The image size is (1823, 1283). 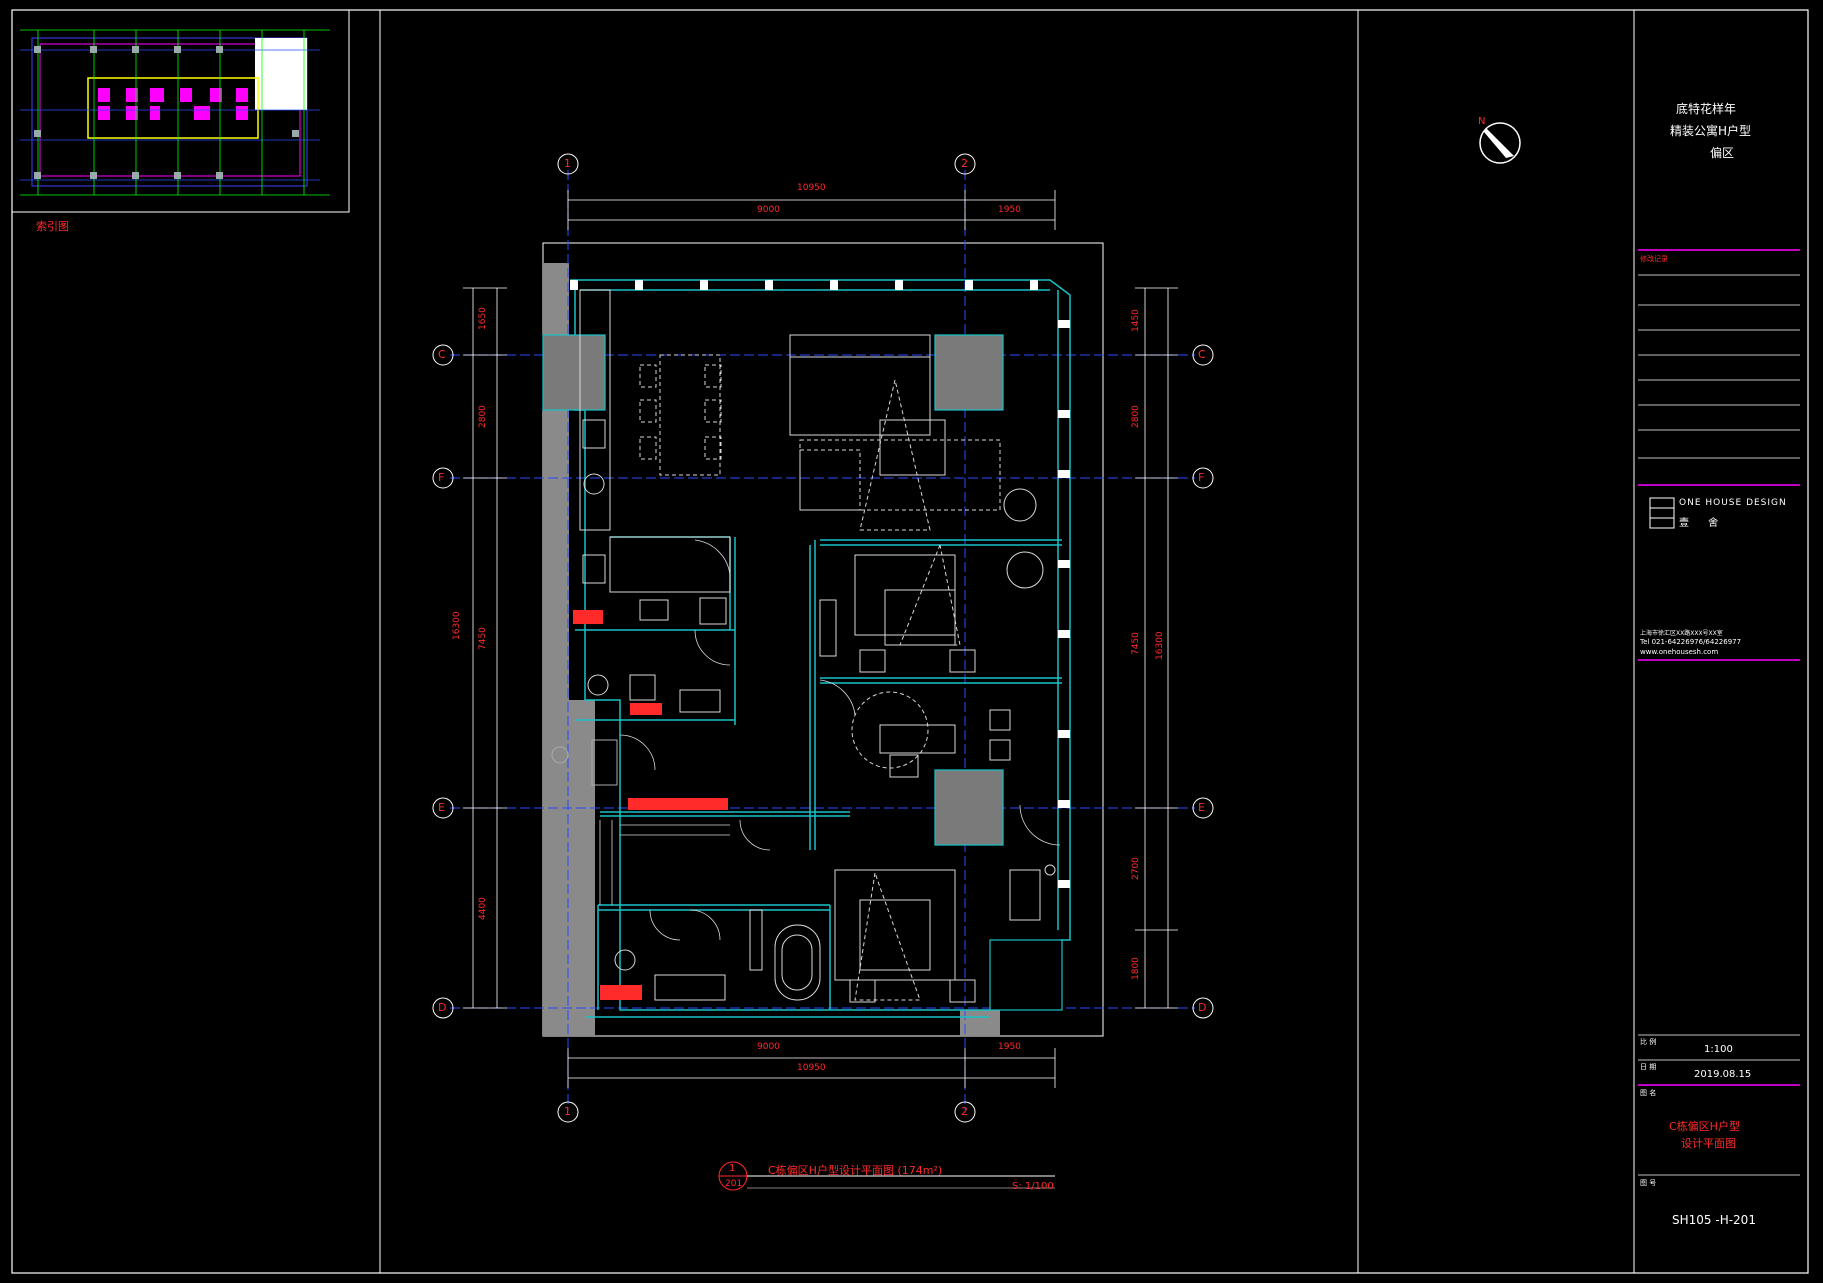 I want to click on grid-label-e-right: E, so click(x=1201, y=807).